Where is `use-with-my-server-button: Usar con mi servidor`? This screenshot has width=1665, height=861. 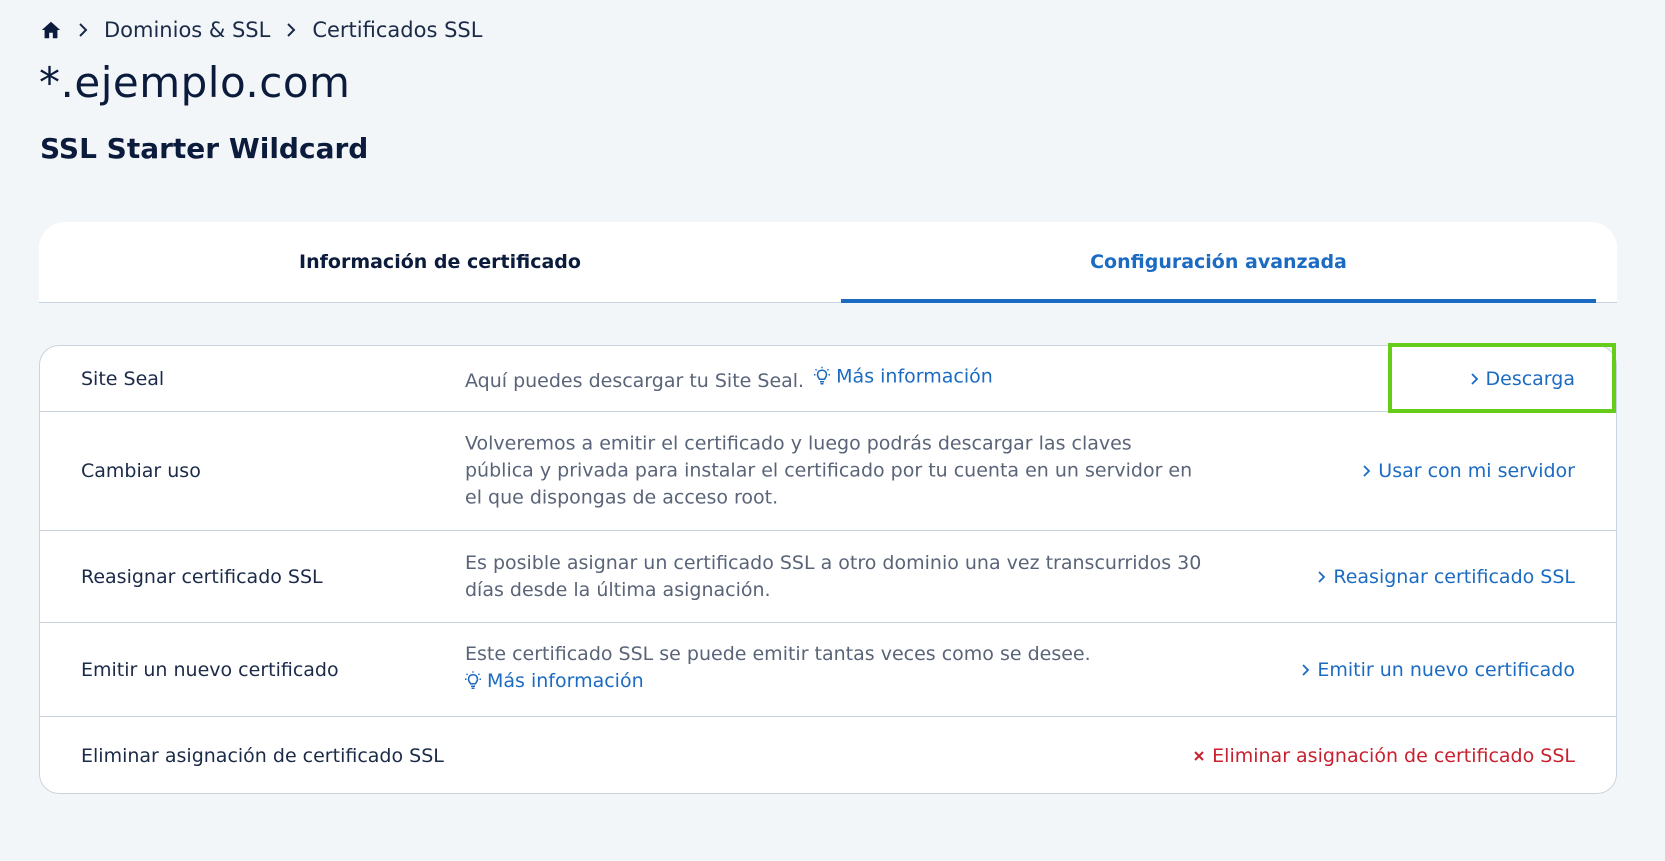 use-with-my-server-button: Usar con mi servidor is located at coordinates (1468, 471).